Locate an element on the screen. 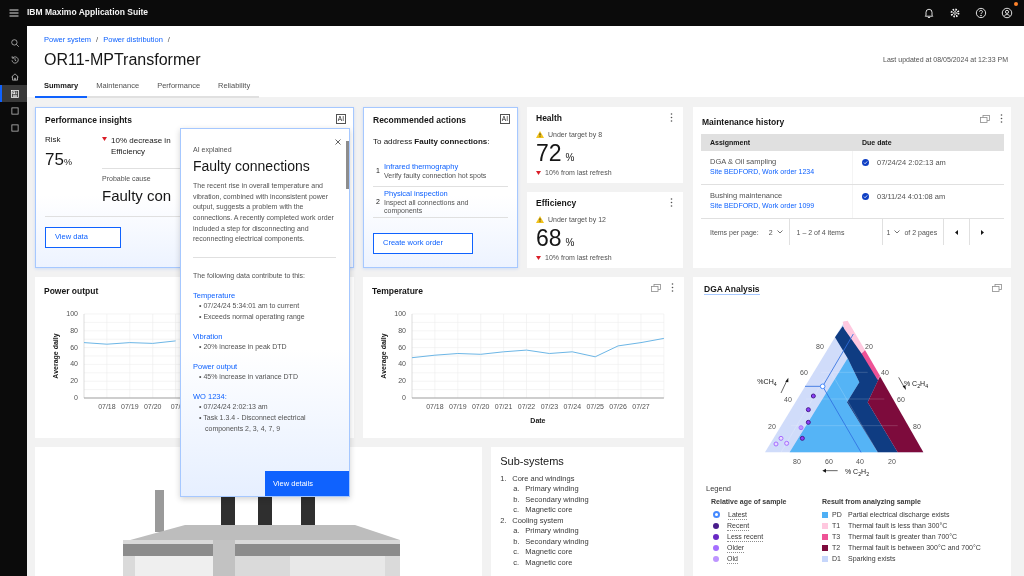 The height and width of the screenshot is (576, 1024). risk-value: 75 is located at coordinates (54, 159).